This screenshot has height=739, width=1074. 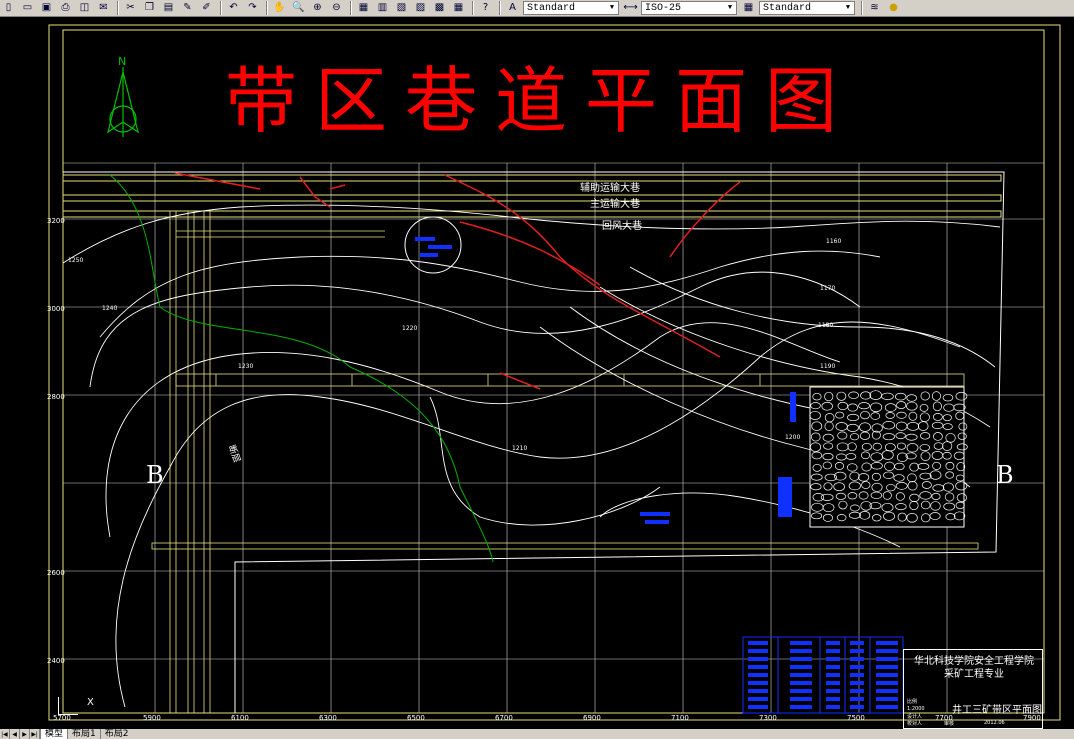 I want to click on contour-label: 1160, so click(x=834, y=241).